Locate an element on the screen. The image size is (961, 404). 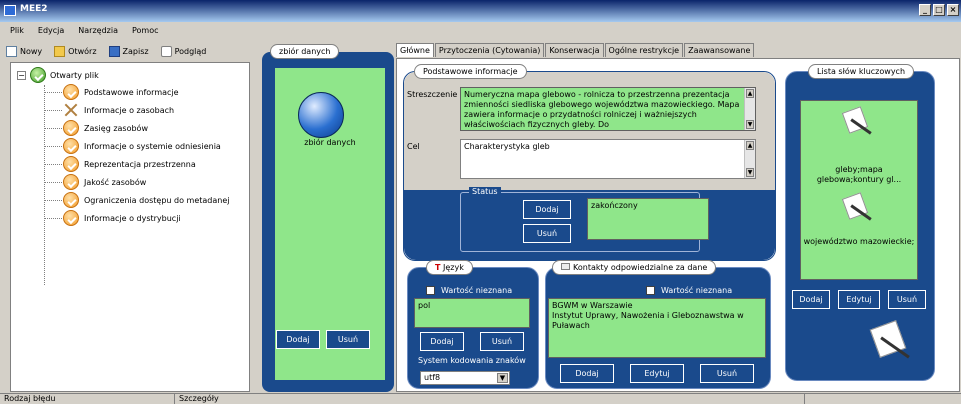
keywords-remove-button: Usuń is located at coordinates (907, 299).